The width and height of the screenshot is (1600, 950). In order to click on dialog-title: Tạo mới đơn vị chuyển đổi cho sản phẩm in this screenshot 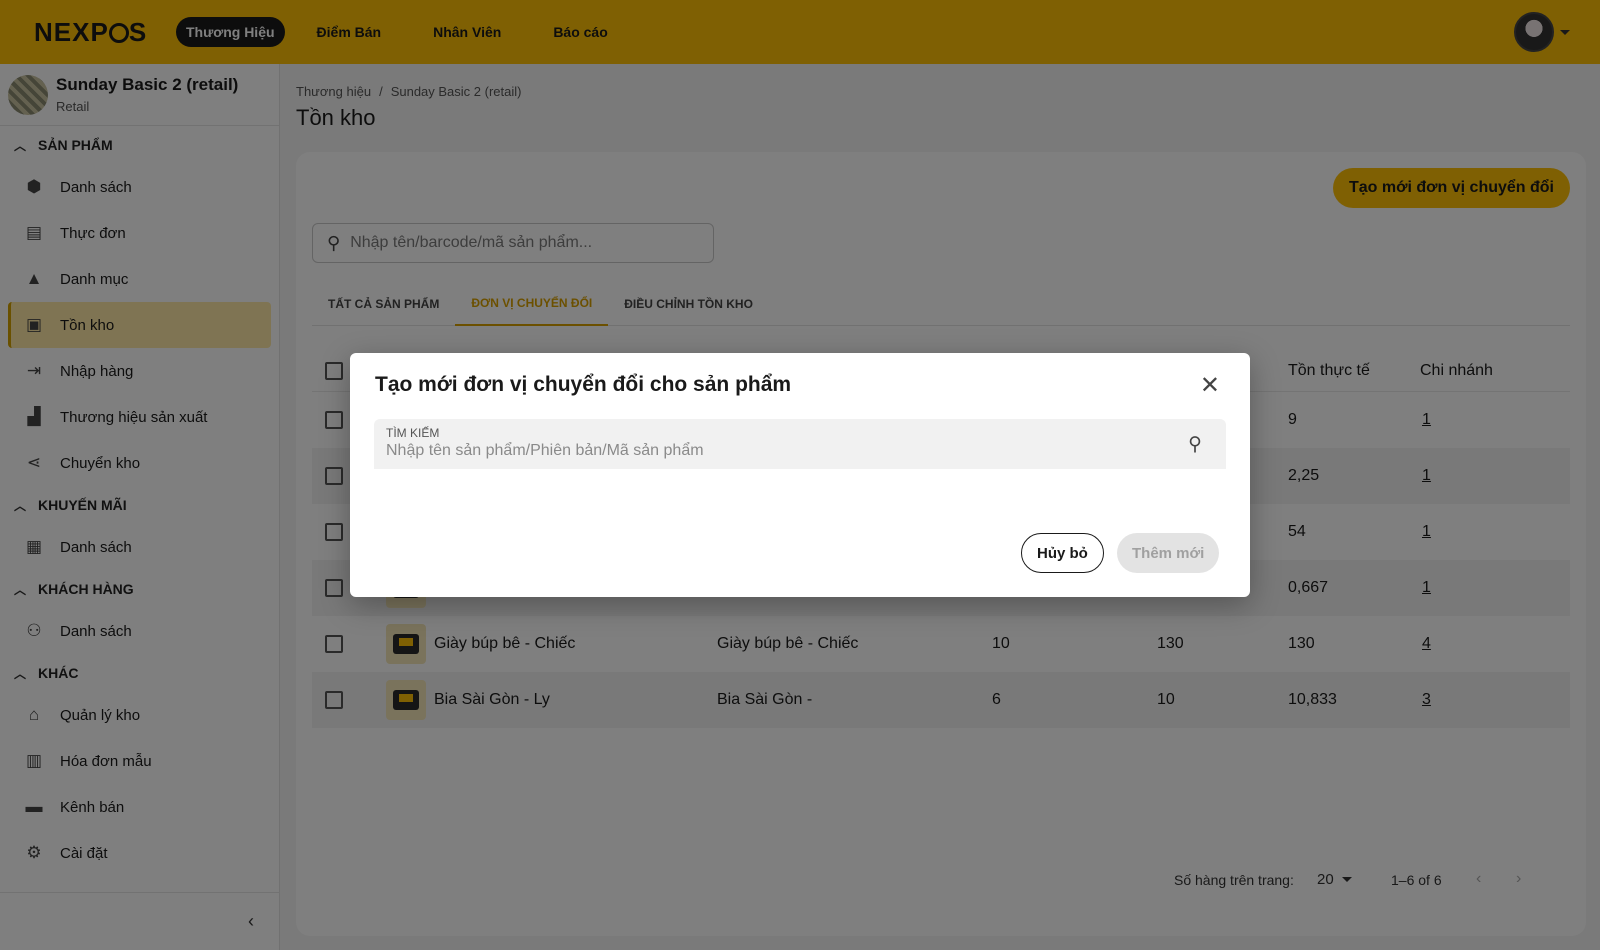, I will do `click(583, 384)`.